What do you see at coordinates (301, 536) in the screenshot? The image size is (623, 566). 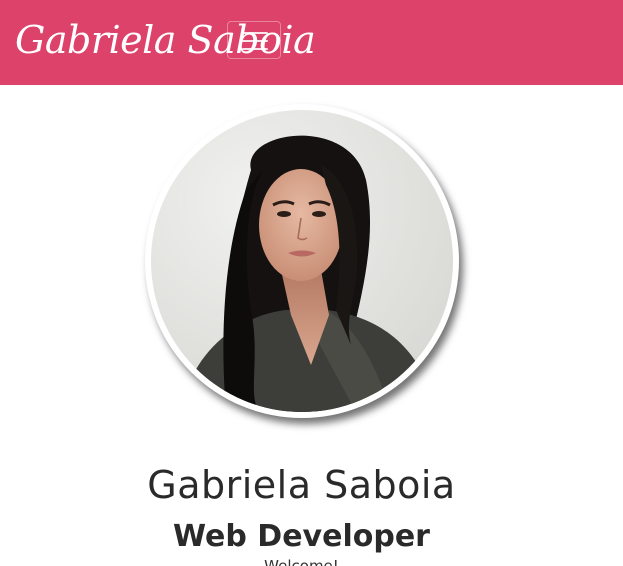 I see `profile-title: Web Developer` at bounding box center [301, 536].